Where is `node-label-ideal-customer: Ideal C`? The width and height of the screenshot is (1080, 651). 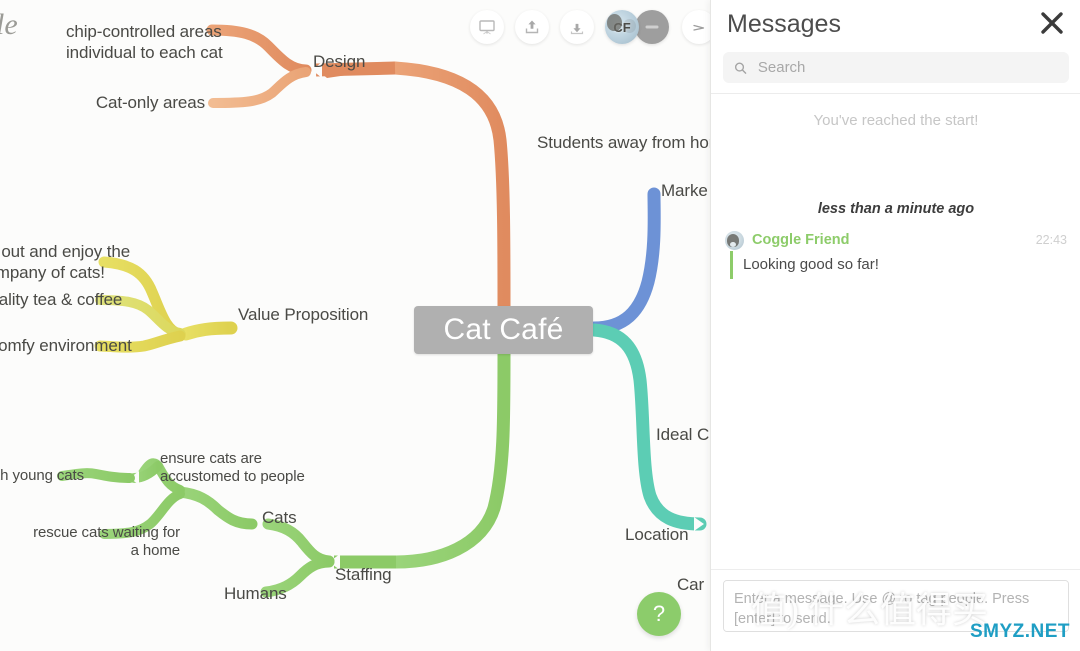 node-label-ideal-customer: Ideal C is located at coordinates (682, 435).